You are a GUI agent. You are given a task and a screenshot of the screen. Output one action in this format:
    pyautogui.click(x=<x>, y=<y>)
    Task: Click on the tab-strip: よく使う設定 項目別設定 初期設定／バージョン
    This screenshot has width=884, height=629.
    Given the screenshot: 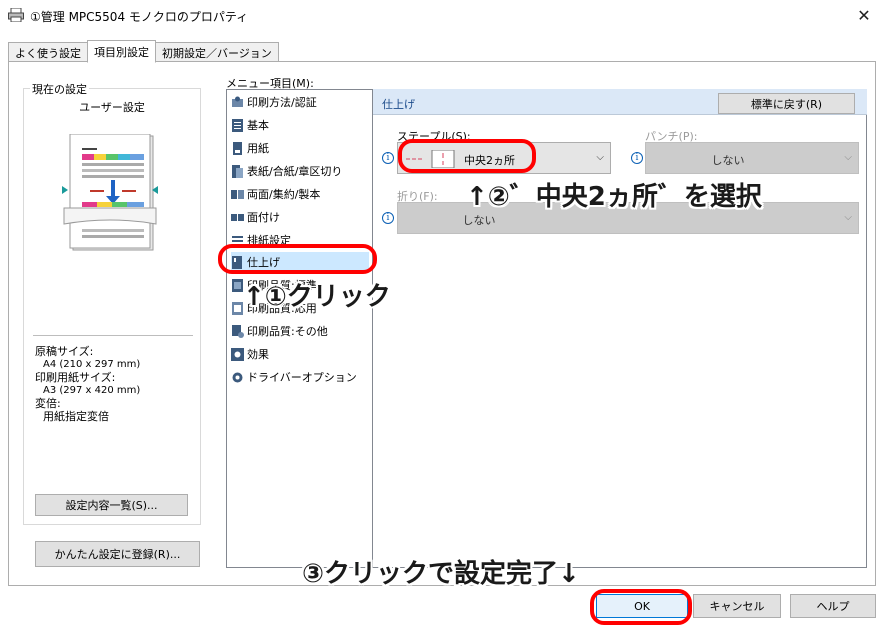 What is the action you would take?
    pyautogui.click(x=143, y=51)
    